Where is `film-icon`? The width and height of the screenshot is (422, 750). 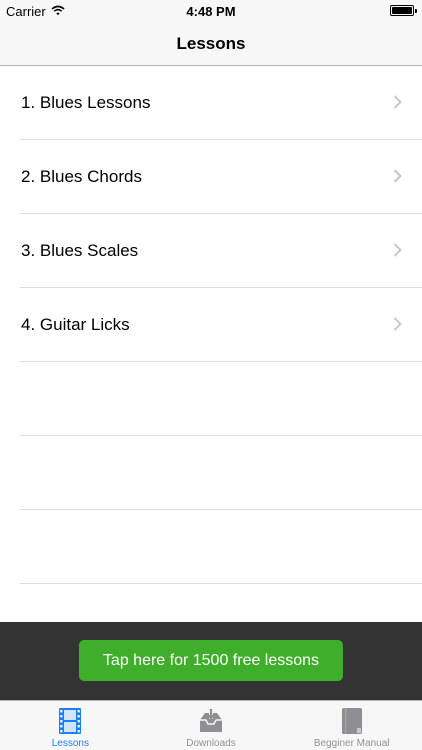
film-icon is located at coordinates (70, 721).